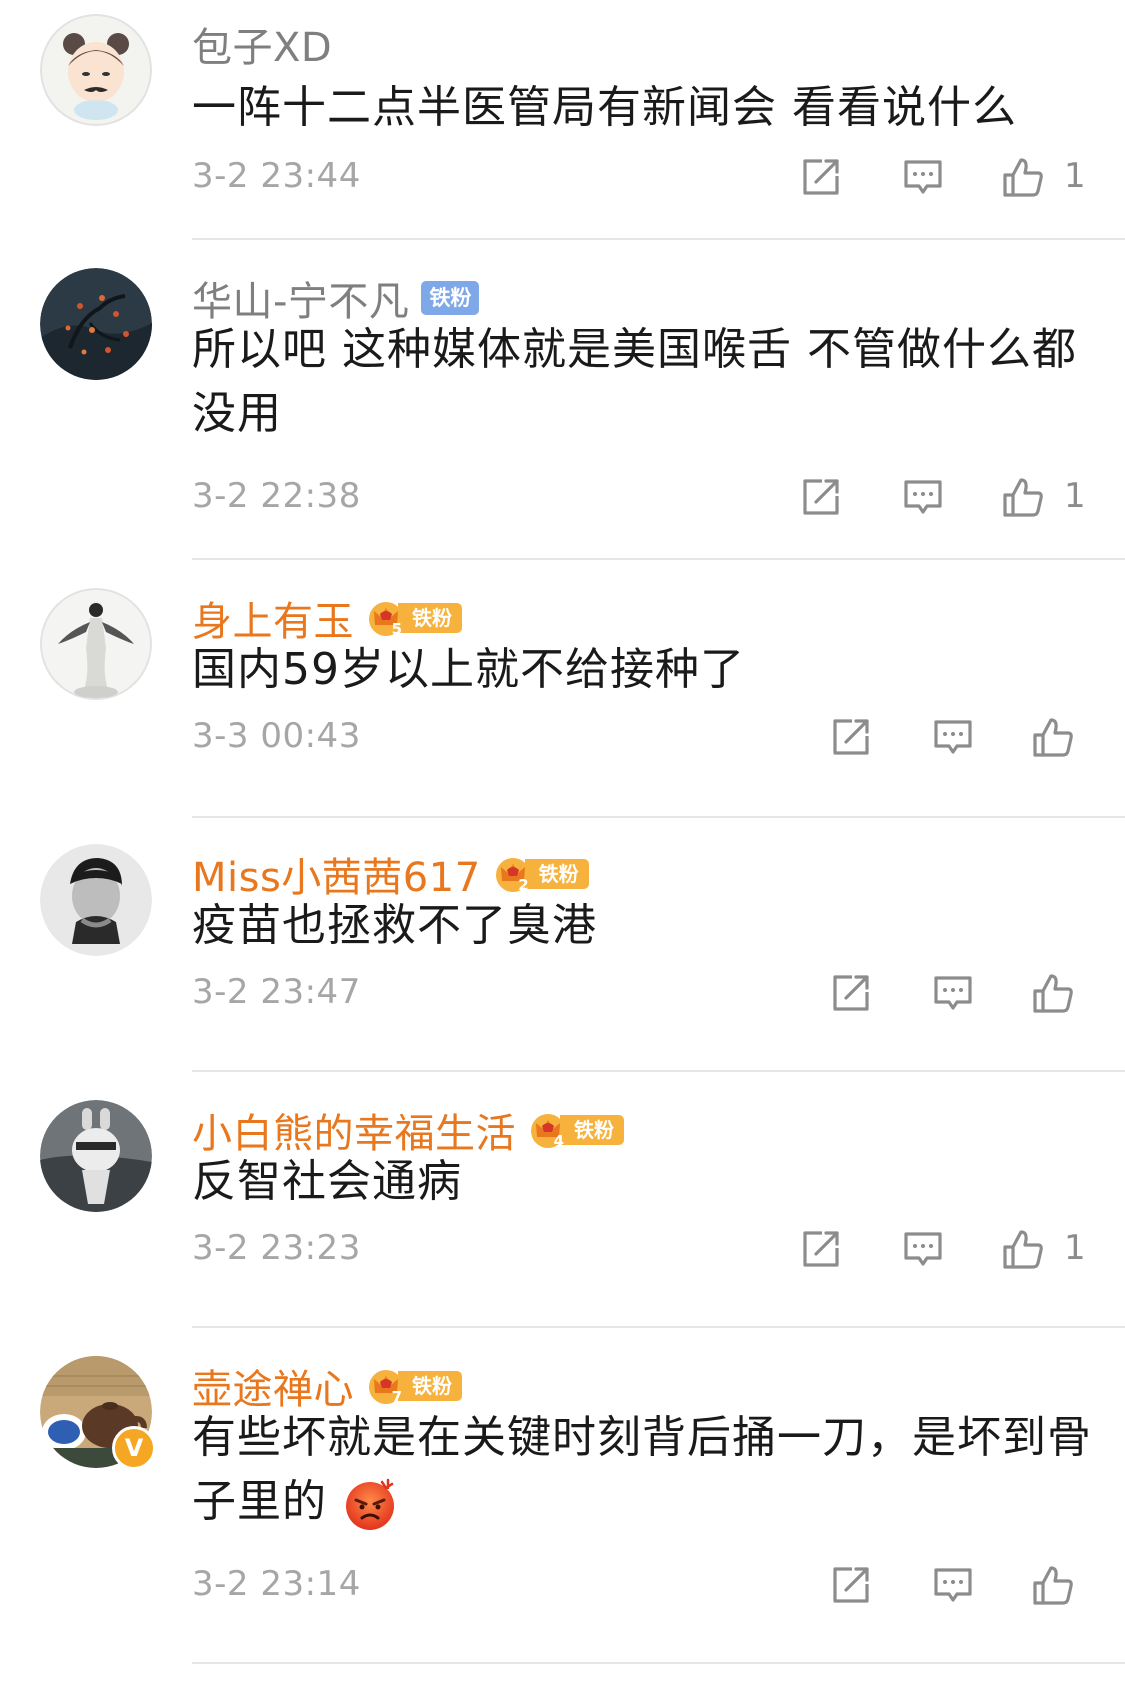  What do you see at coordinates (562, 176) in the screenshot?
I see `comment-meta: 3-2 23:44 1` at bounding box center [562, 176].